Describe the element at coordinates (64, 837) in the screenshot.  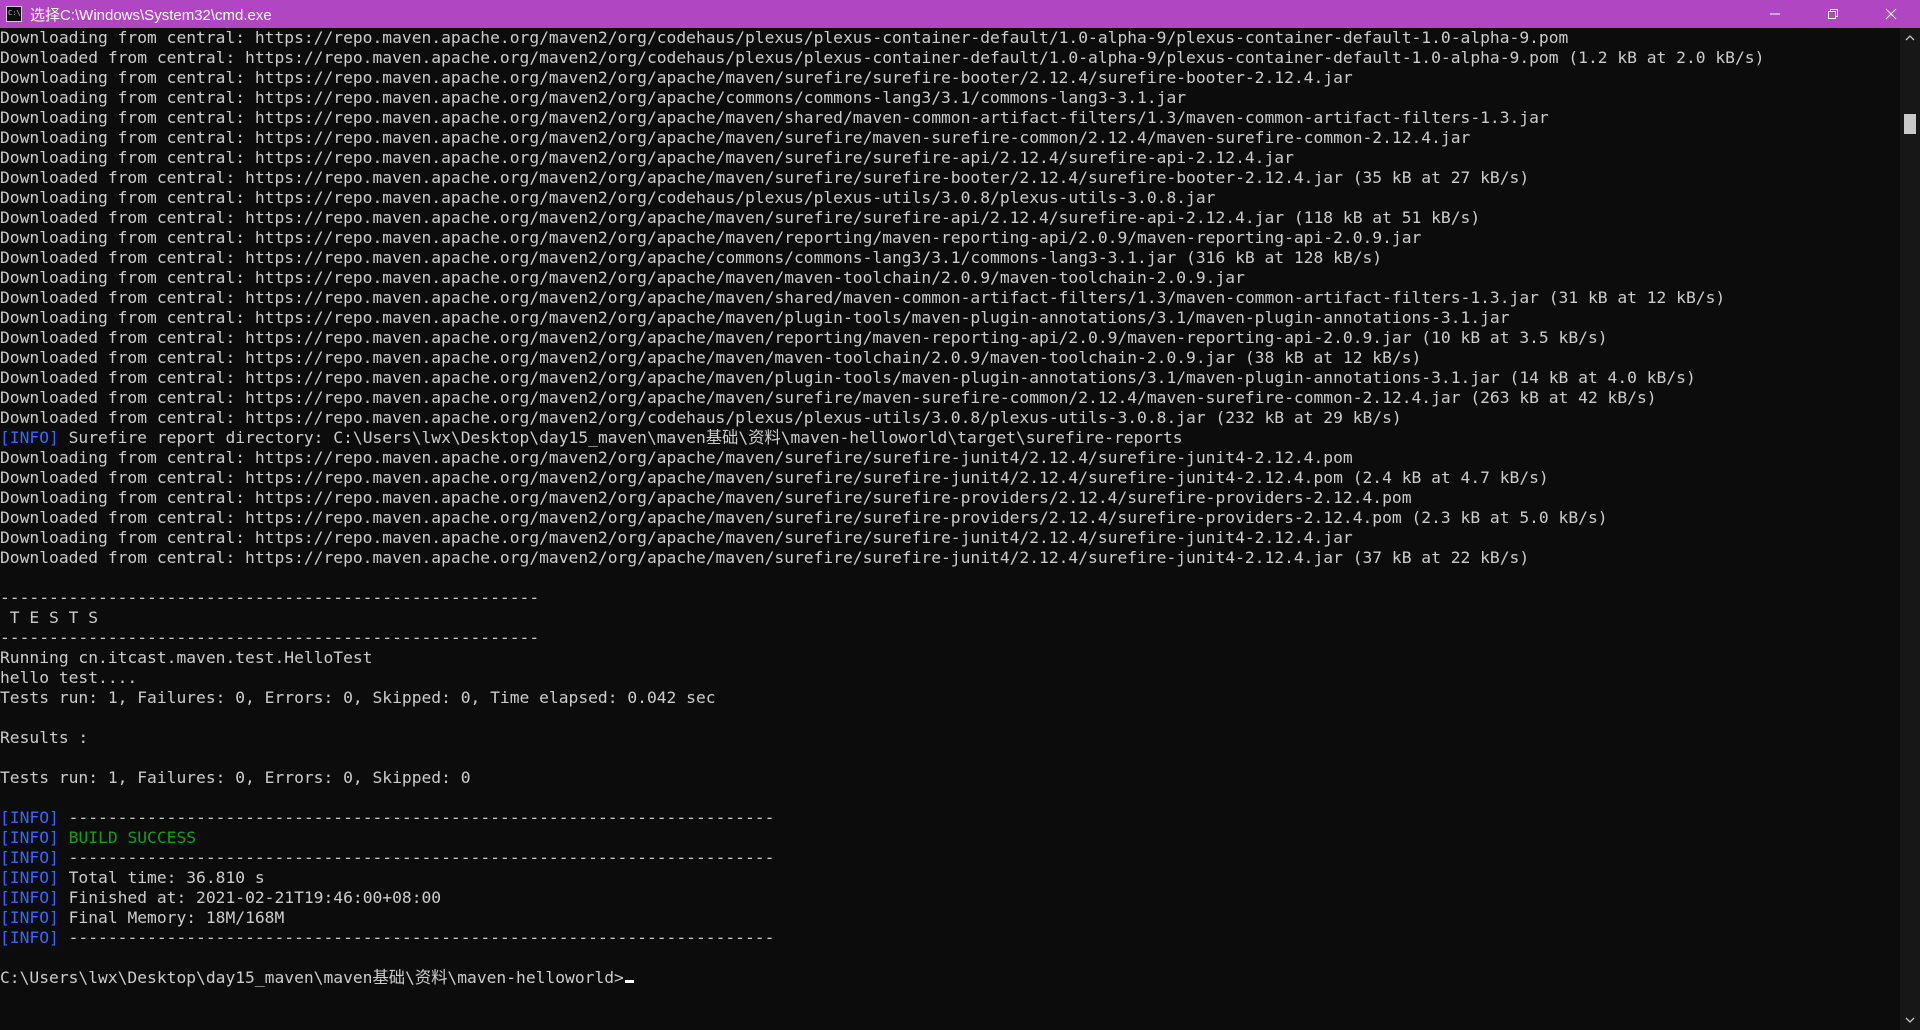
I see `console-line-text` at that location.